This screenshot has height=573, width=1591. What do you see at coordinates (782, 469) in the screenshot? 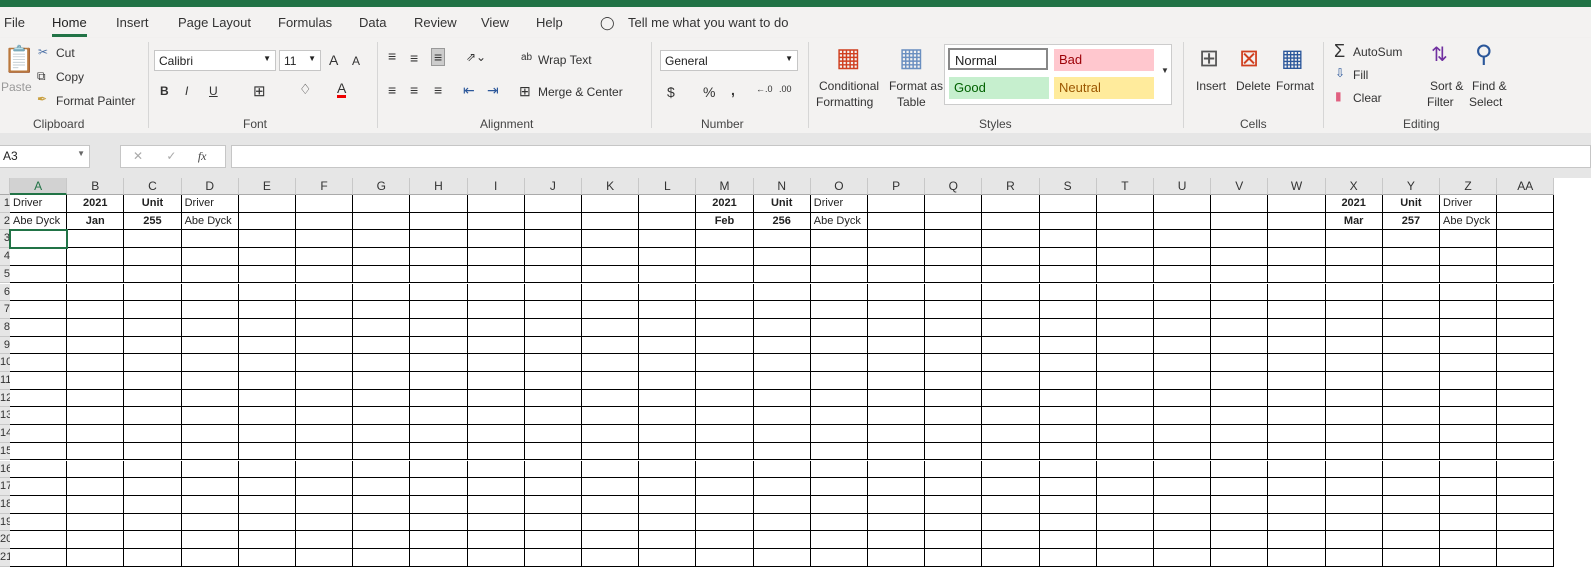
I see `cell-N16` at bounding box center [782, 469].